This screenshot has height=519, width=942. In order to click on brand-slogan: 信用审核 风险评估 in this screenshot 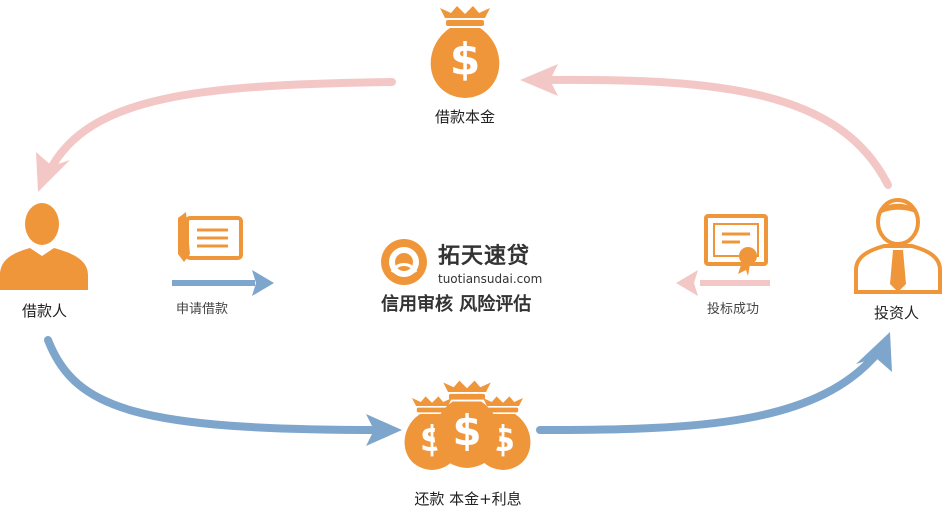, I will do `click(456, 304)`.